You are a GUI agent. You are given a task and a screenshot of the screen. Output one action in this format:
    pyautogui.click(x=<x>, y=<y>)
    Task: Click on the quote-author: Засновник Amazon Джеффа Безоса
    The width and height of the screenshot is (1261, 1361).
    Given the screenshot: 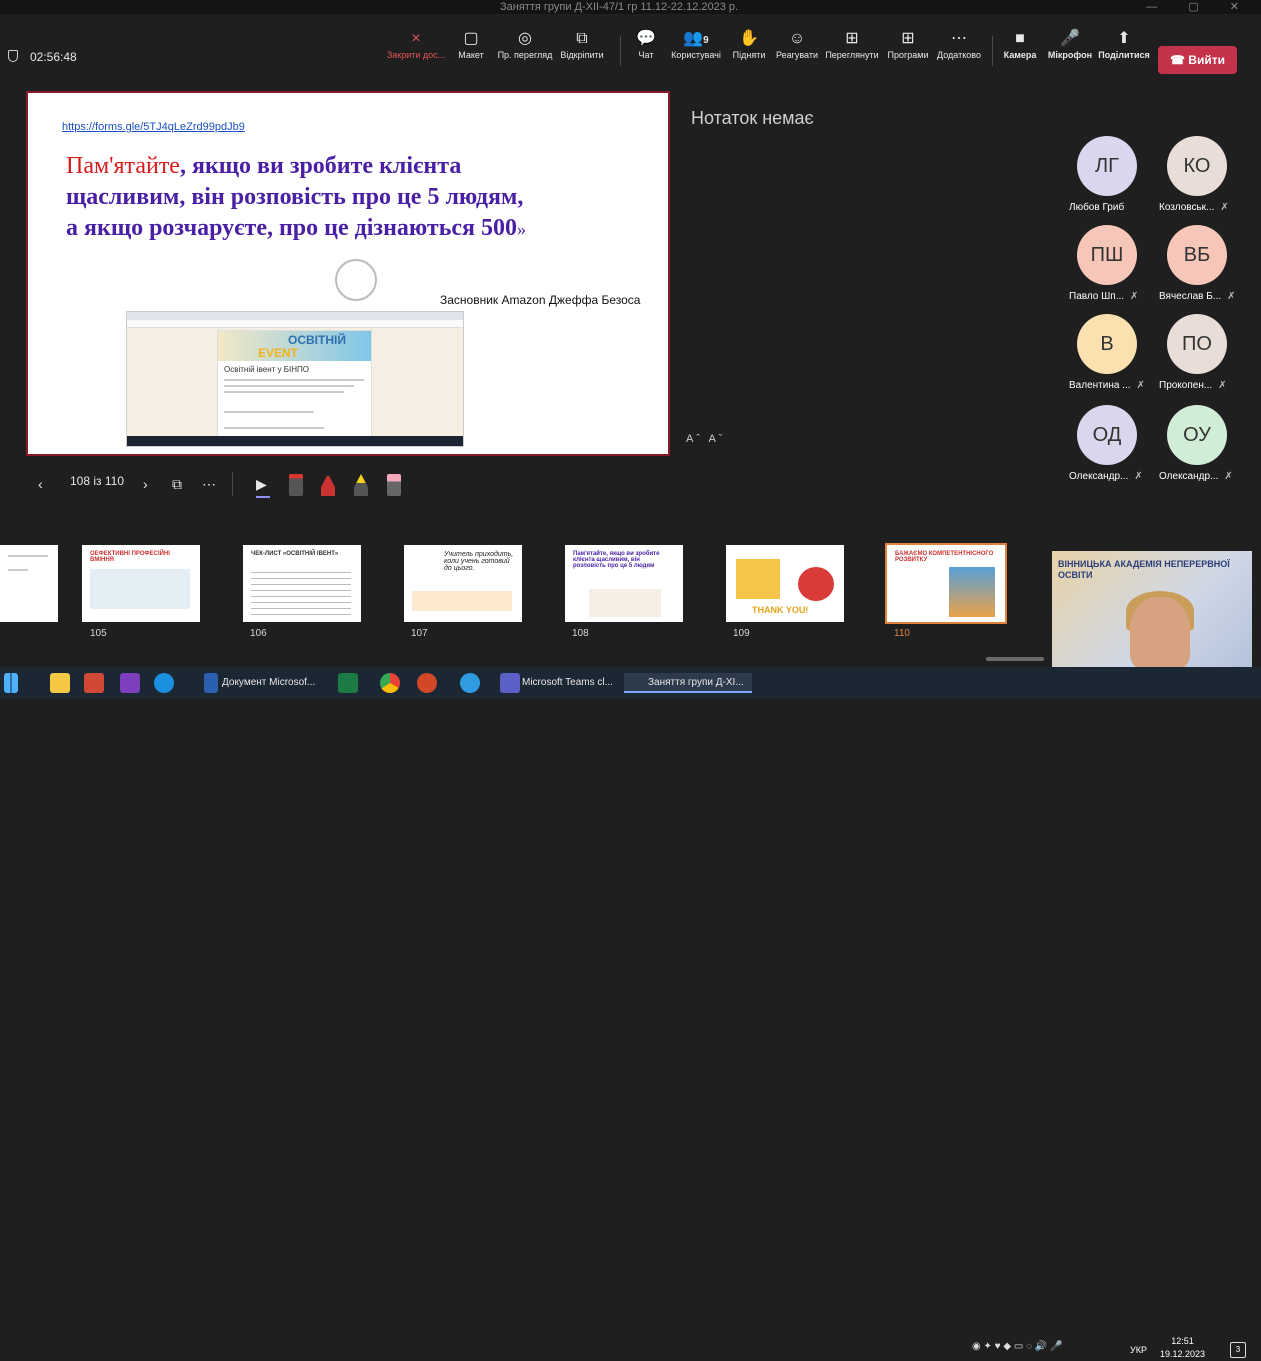 What is the action you would take?
    pyautogui.click(x=540, y=300)
    